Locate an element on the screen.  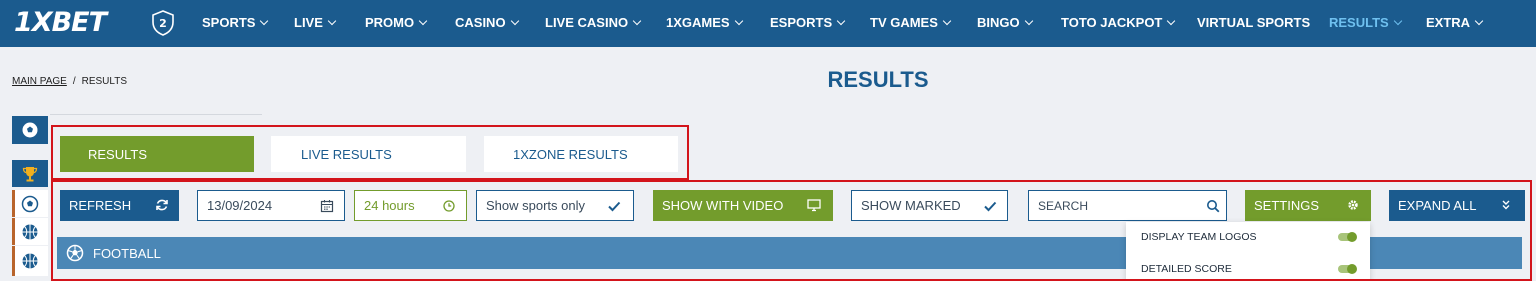
nav-item-results: RESULTS is located at coordinates (1365, 22).